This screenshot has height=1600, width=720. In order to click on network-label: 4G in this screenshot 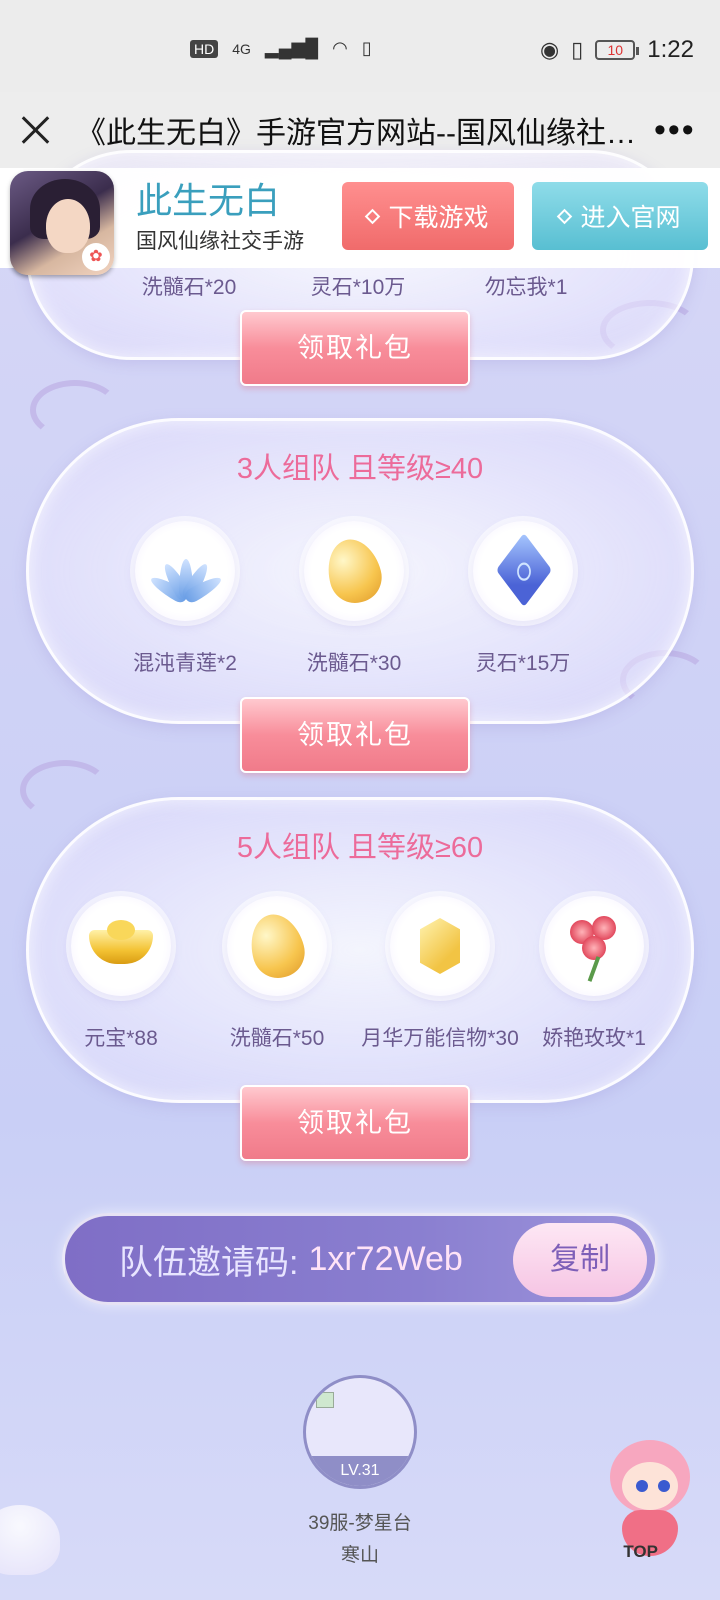, I will do `click(241, 48)`.